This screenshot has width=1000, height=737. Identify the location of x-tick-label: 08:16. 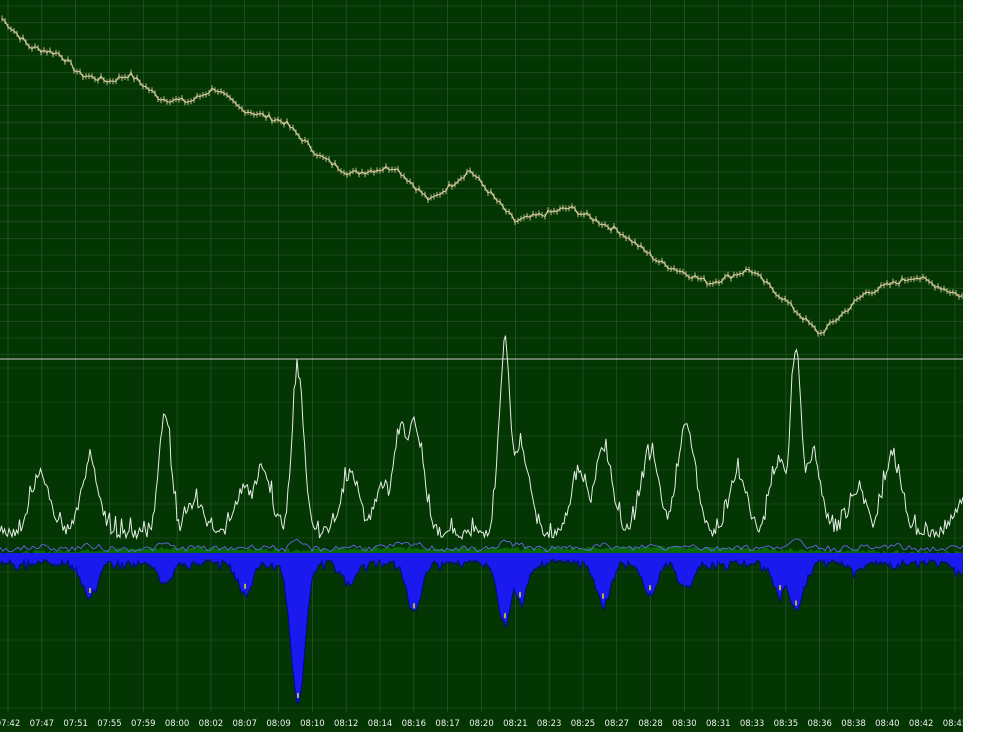
(414, 724).